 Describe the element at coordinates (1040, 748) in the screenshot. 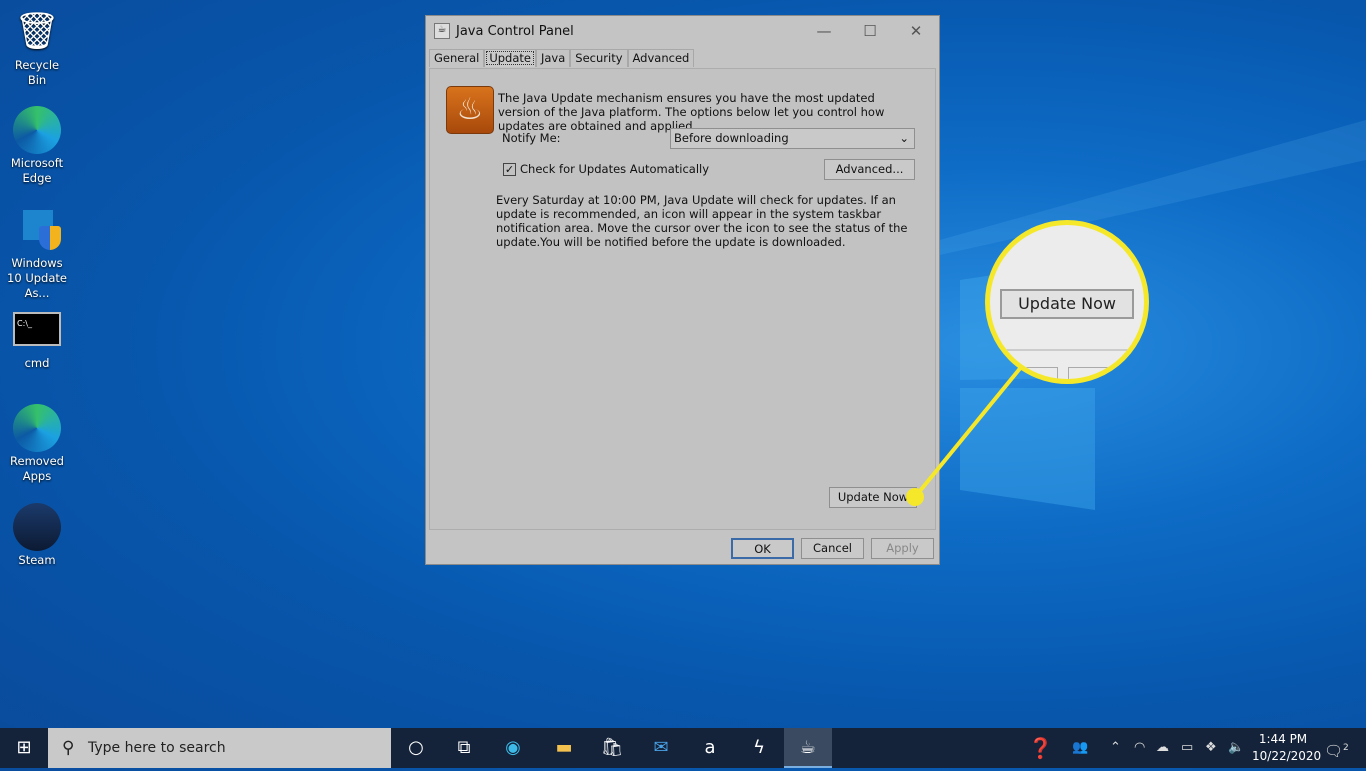

I see `help-icon: ❓` at that location.